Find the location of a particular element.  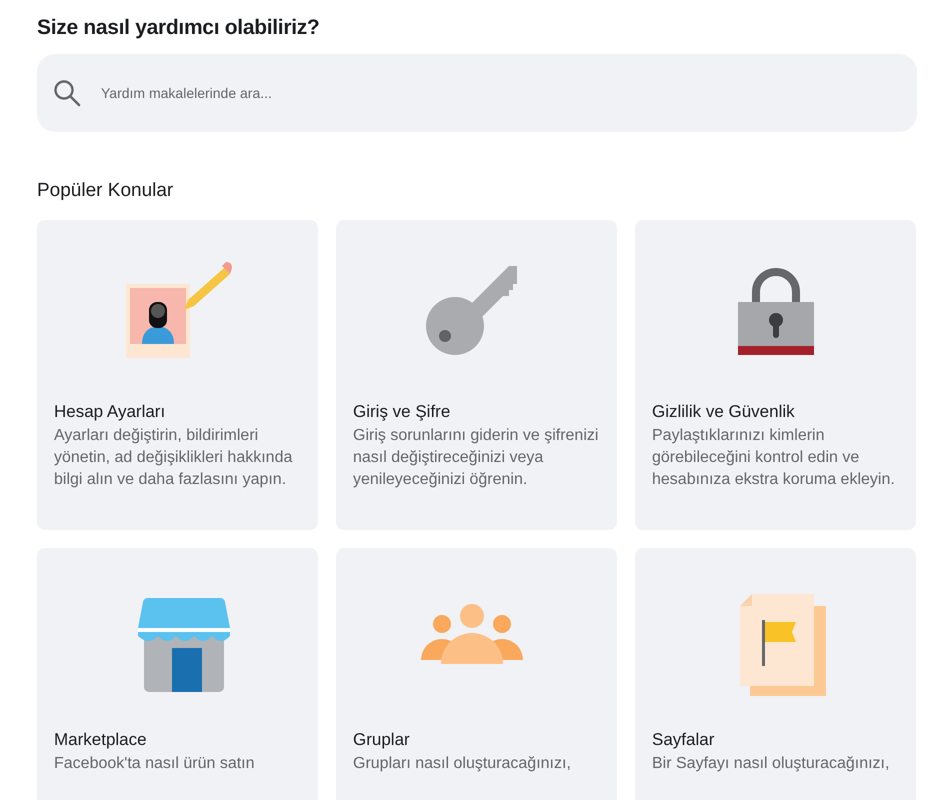

topic-card: Sayfalar Bir Sayfayı nasıl oluşturacağınızı, is located at coordinates (775, 674).